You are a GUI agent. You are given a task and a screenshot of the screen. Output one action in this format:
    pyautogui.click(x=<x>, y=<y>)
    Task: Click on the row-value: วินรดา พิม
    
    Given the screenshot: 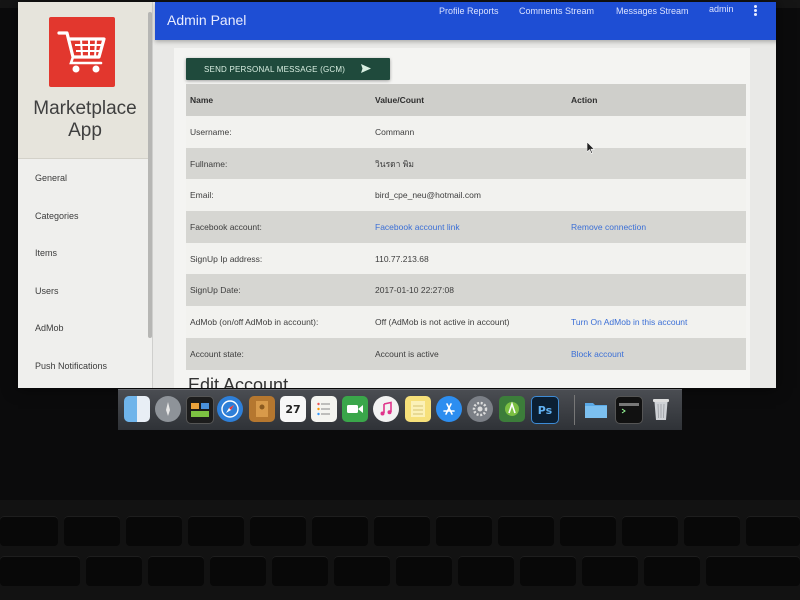 What is the action you would take?
    pyautogui.click(x=469, y=163)
    